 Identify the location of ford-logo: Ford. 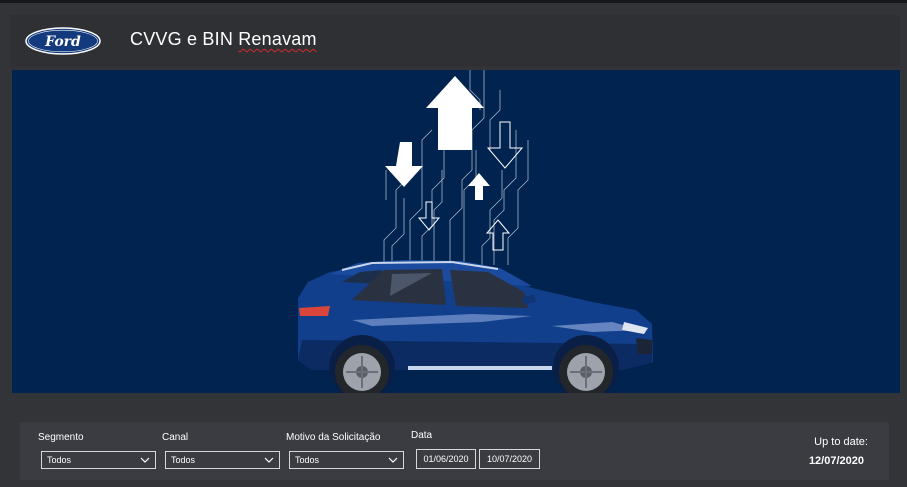
(63, 41).